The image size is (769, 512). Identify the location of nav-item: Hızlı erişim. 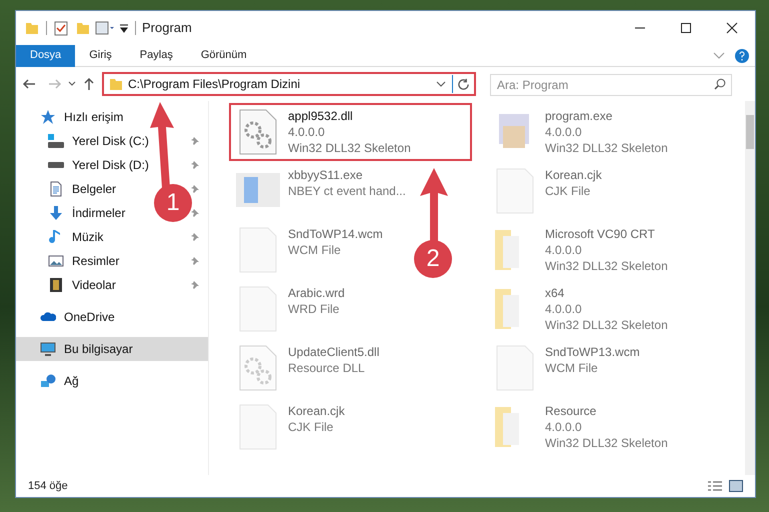
(94, 117).